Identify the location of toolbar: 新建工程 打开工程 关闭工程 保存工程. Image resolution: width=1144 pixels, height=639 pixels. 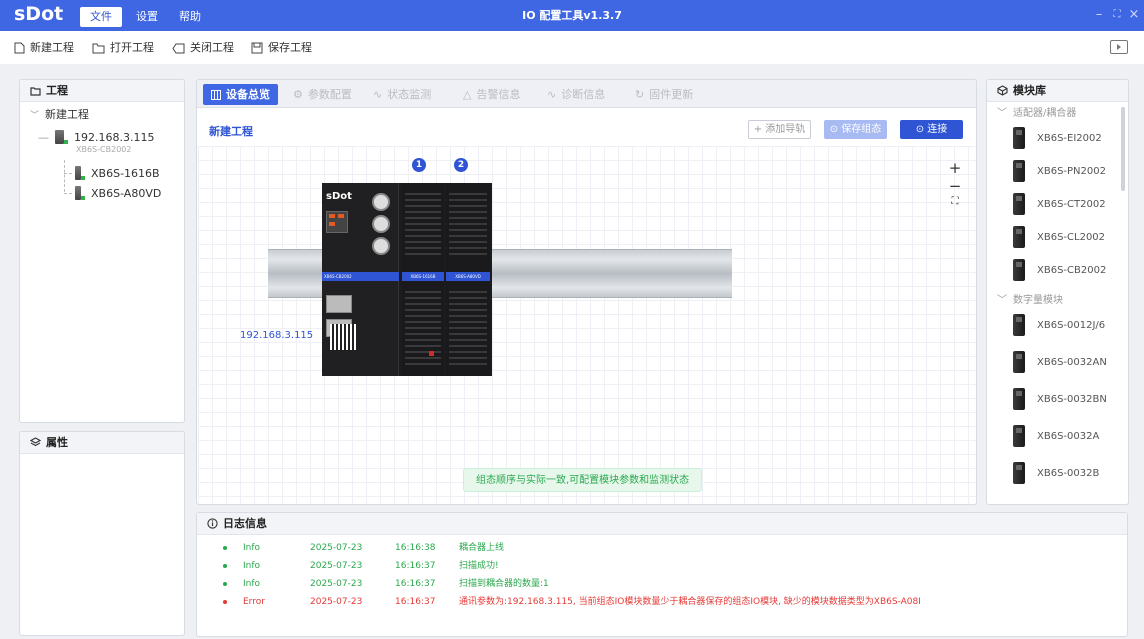
(572, 47).